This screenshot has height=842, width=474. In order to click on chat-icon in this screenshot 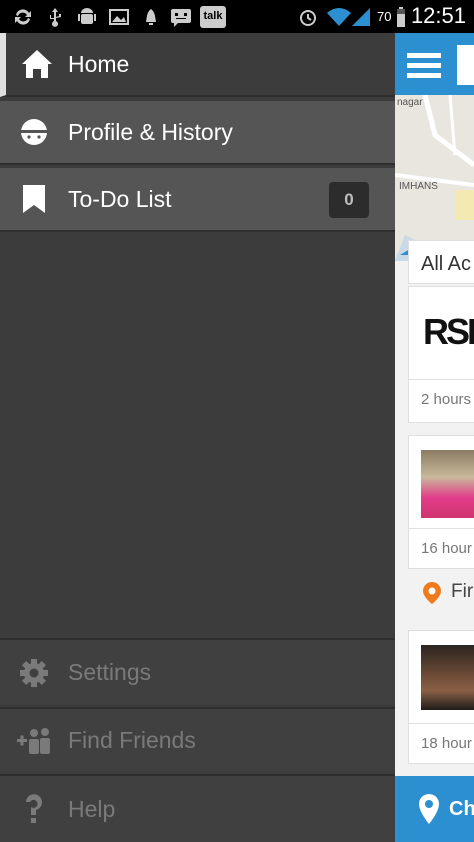, I will do `click(181, 18)`.